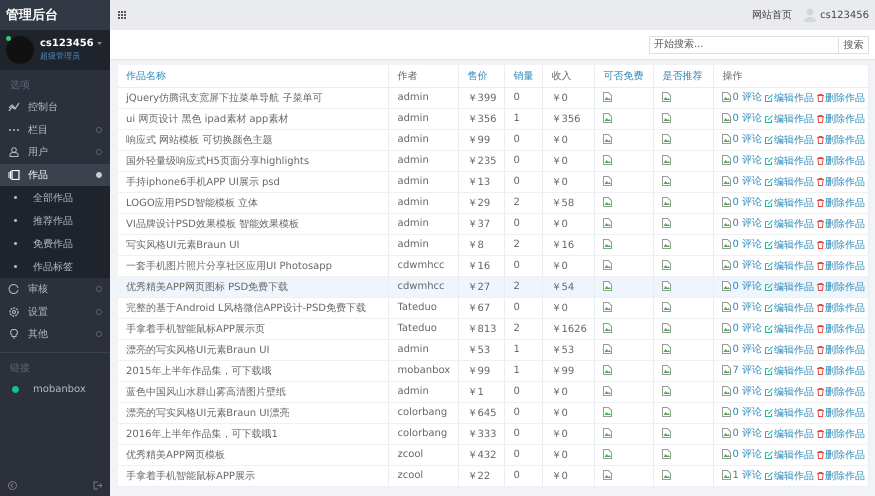 This screenshot has height=496, width=875. I want to click on menu-item: 作品, so click(55, 175).